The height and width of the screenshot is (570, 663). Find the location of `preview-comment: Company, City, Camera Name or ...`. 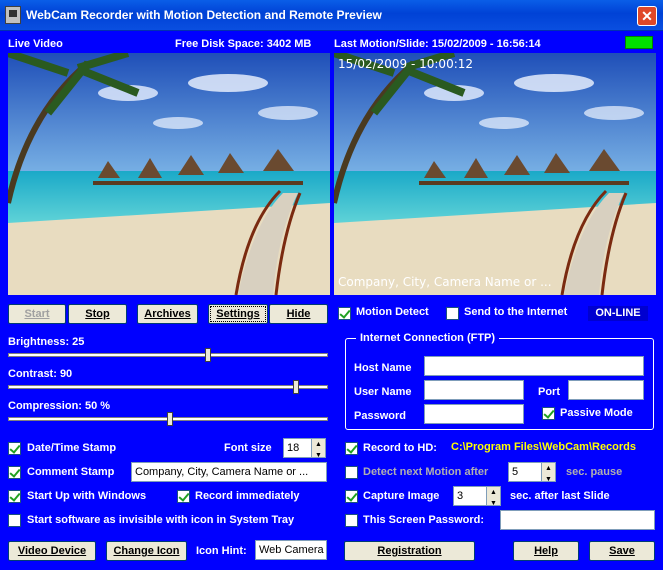

preview-comment: Company, City, Camera Name or ... is located at coordinates (445, 282).